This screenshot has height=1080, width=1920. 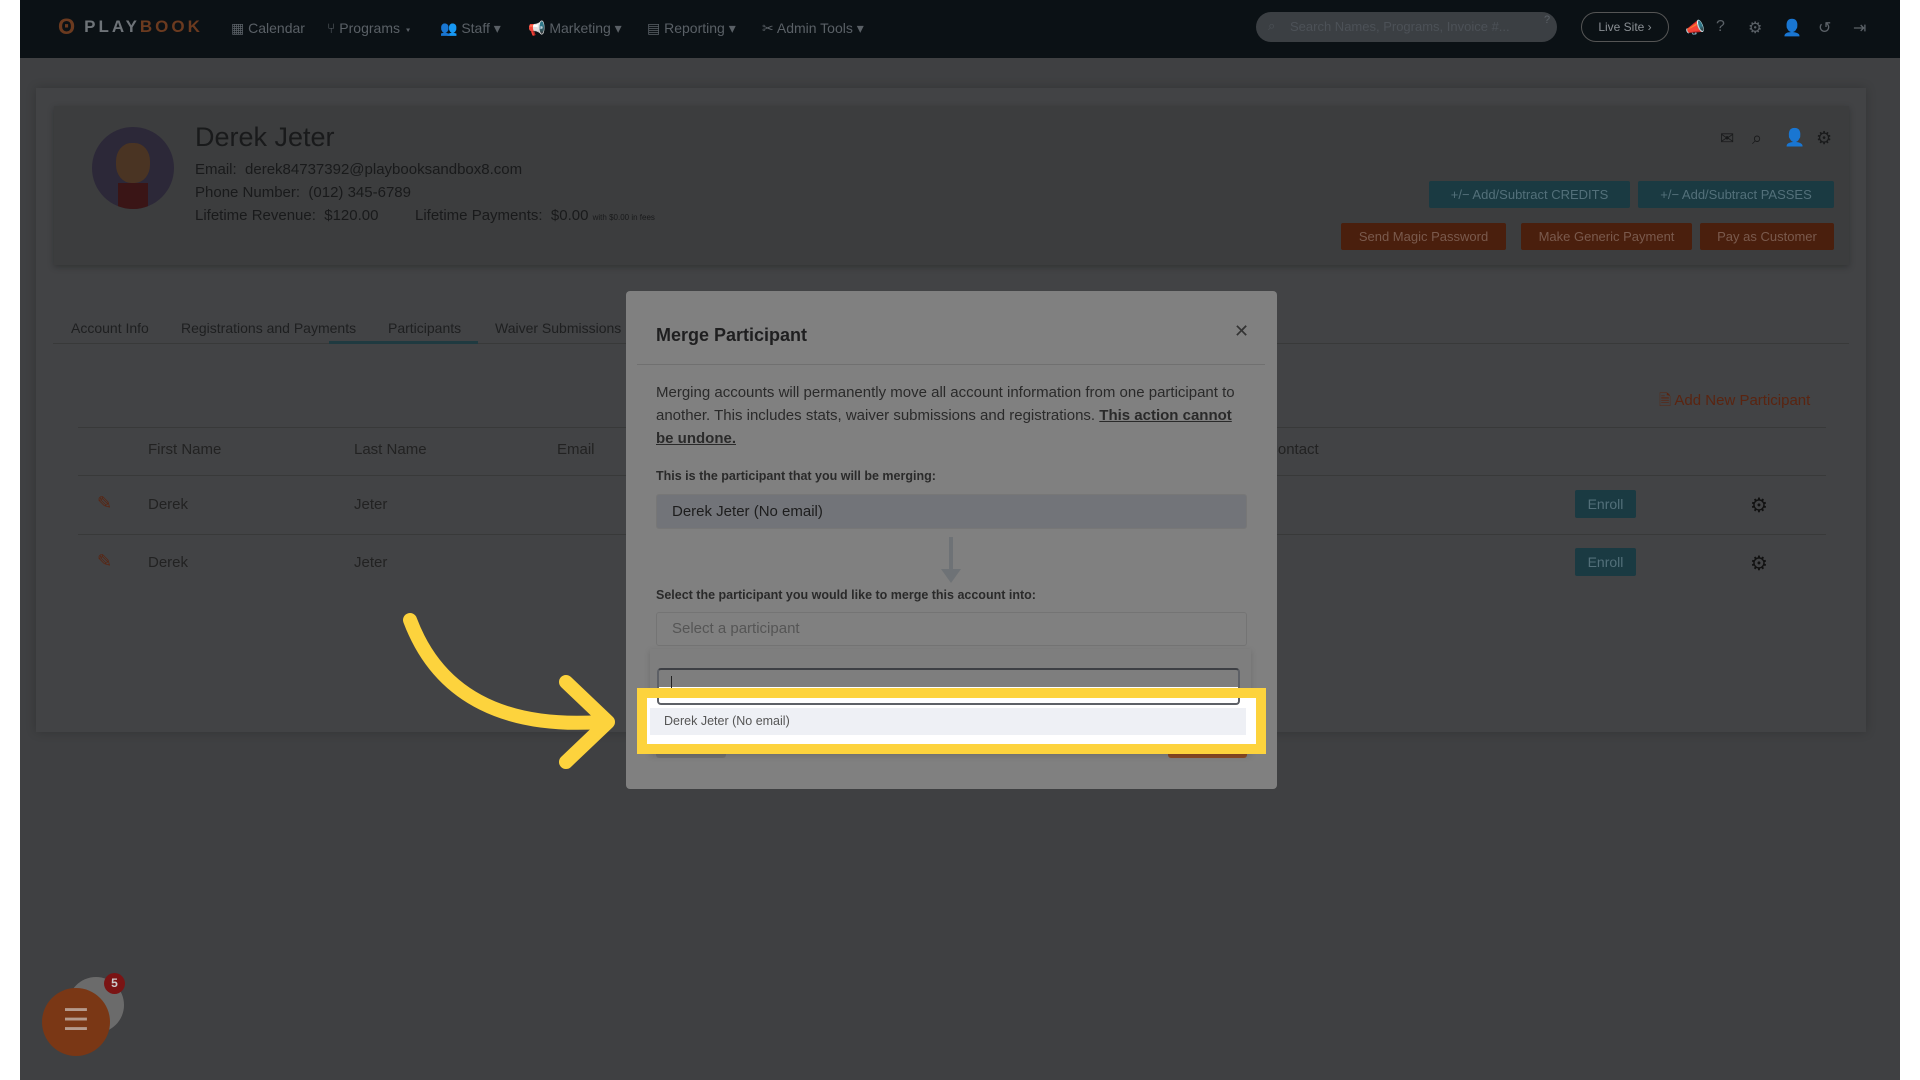 What do you see at coordinates (575, 28) in the screenshot?
I see `nav-marketing: 📢 Marketing ▾` at bounding box center [575, 28].